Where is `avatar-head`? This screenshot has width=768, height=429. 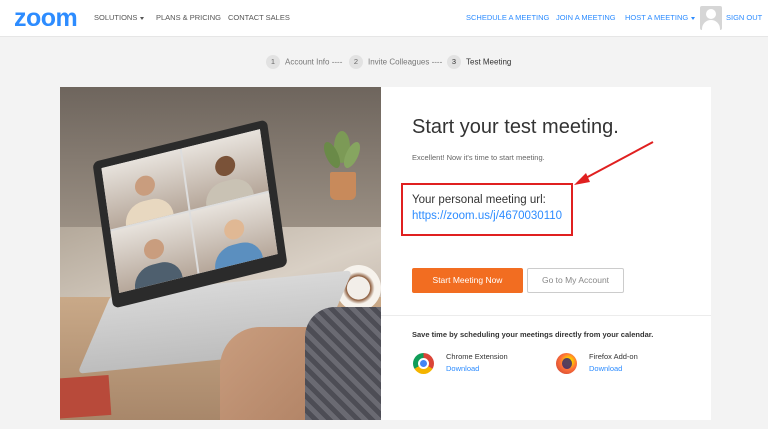
avatar-head is located at coordinates (711, 14).